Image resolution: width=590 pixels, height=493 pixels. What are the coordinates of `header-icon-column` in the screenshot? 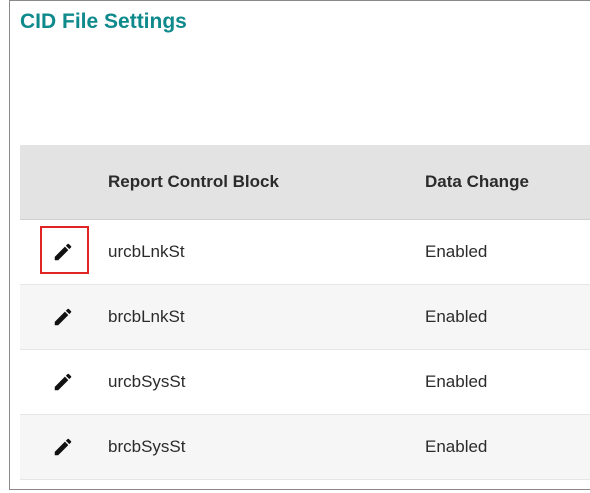 It's located at (63, 182).